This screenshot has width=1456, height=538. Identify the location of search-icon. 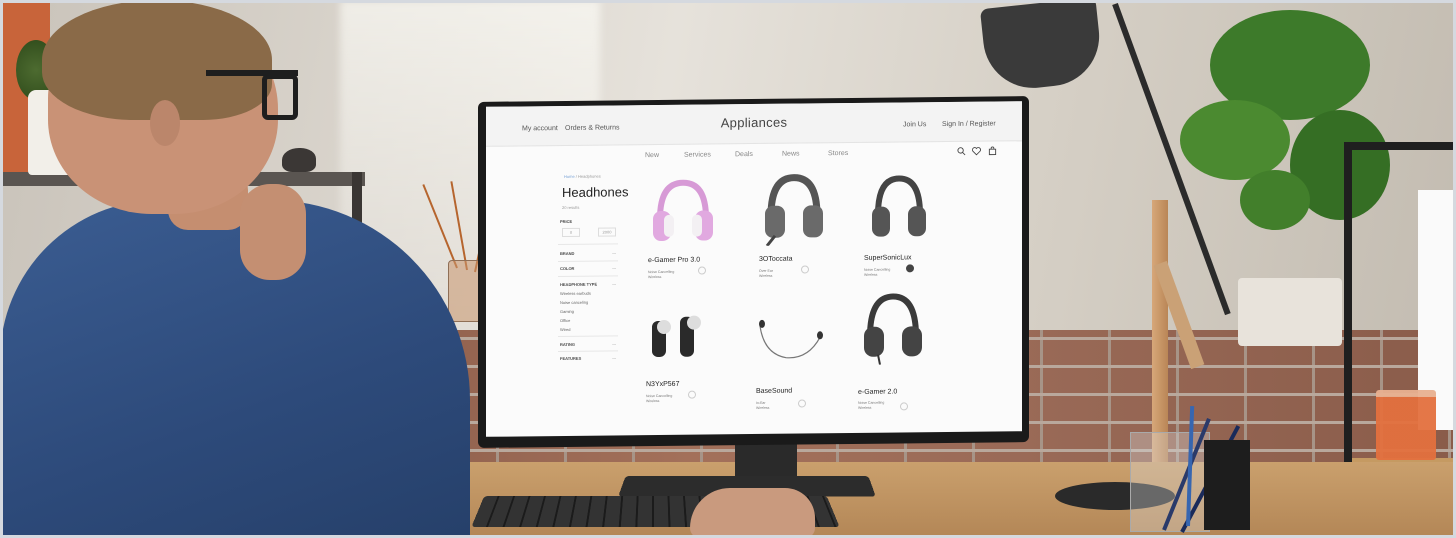
(961, 152).